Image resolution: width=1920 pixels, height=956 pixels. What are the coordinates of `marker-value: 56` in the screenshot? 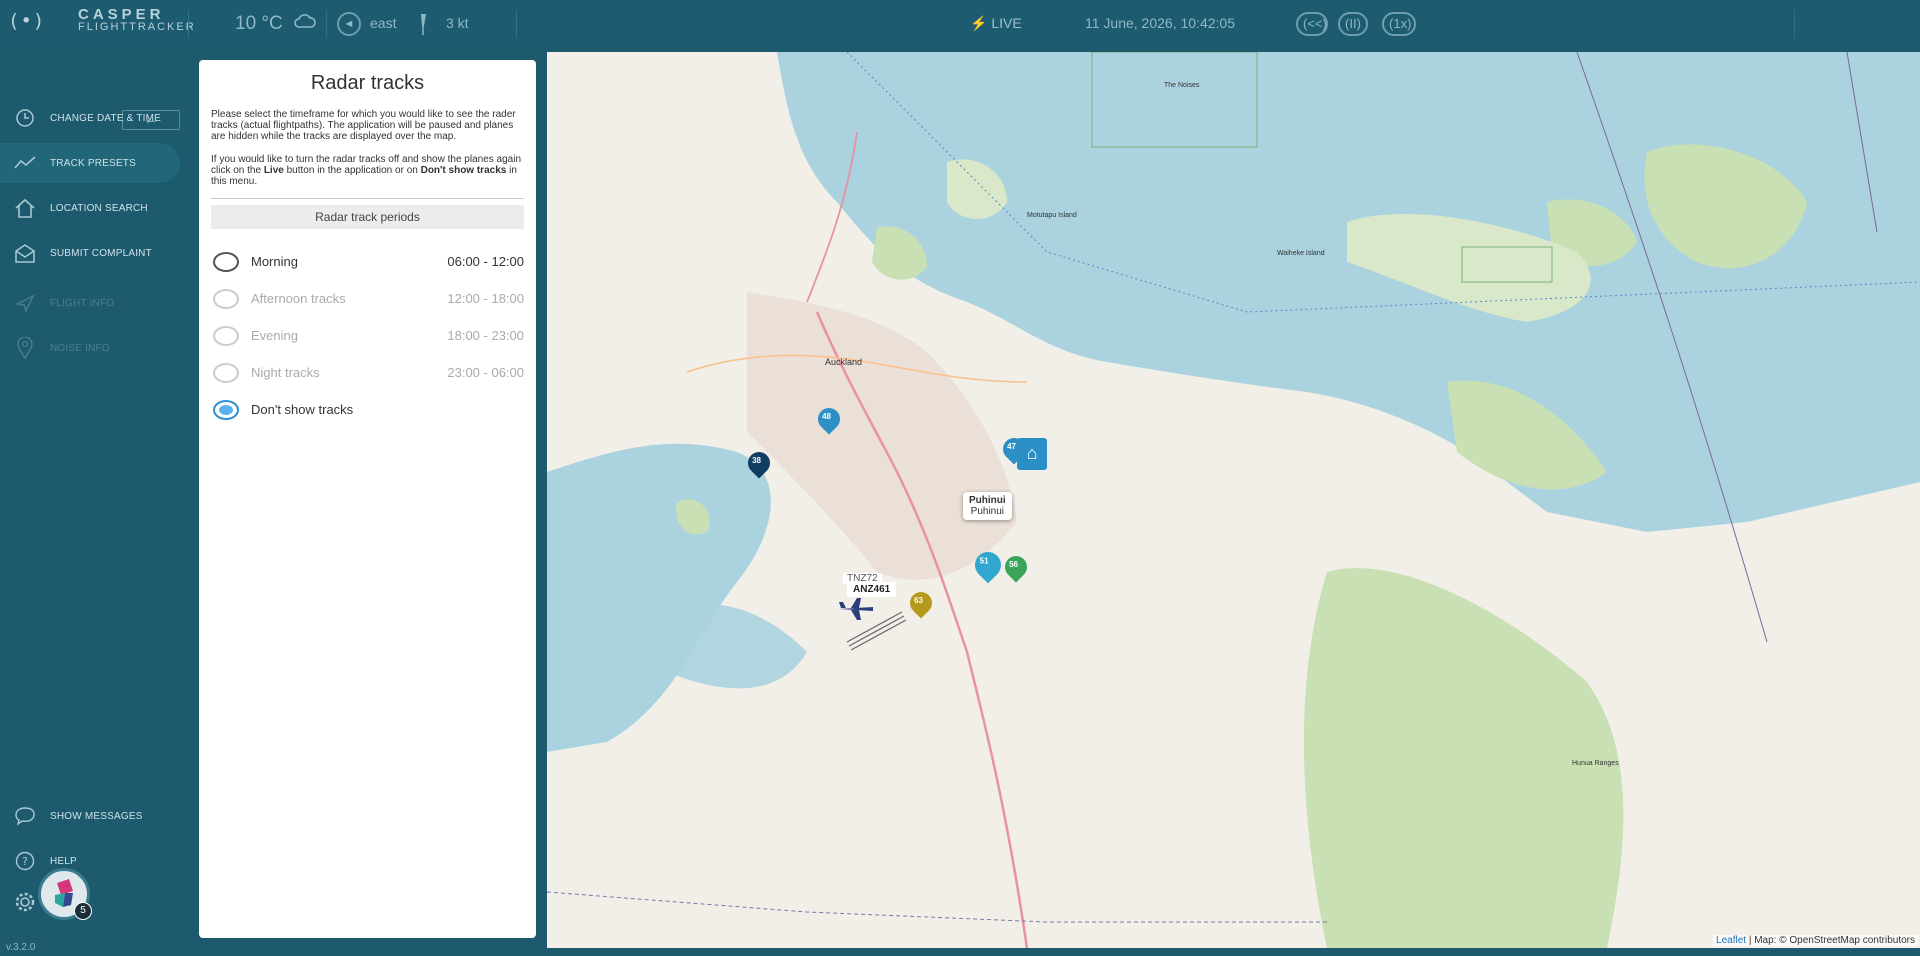 It's located at (1013, 565).